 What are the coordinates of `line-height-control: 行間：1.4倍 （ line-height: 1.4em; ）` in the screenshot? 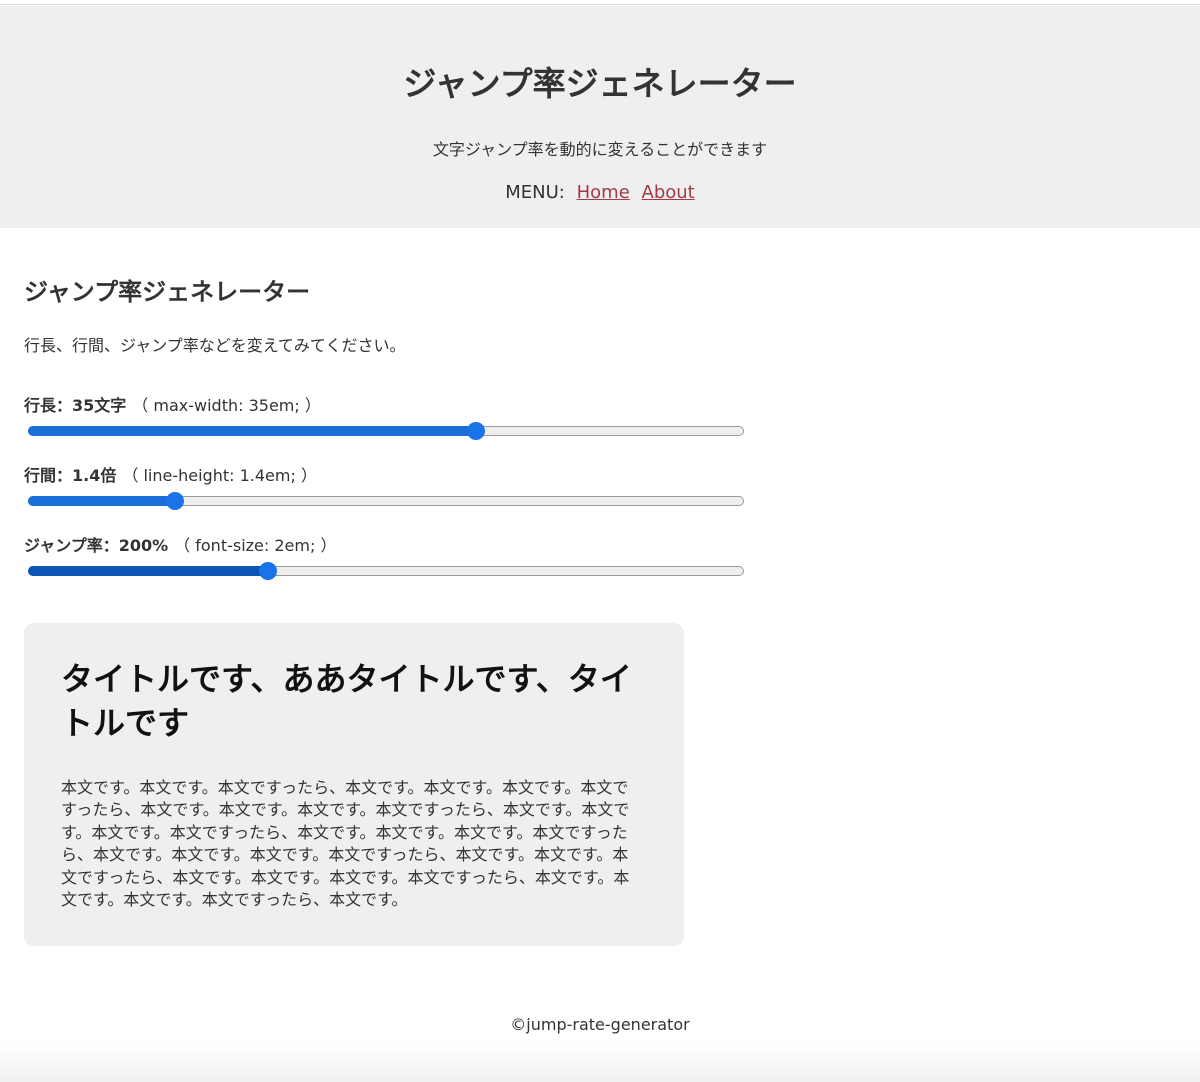 It's located at (389, 487).